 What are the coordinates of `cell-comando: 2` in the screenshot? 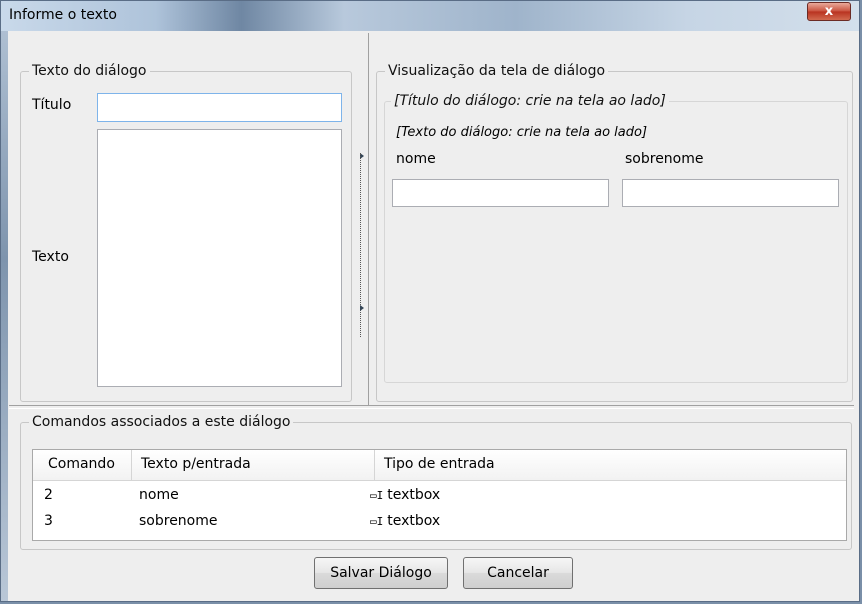 It's located at (48, 495).